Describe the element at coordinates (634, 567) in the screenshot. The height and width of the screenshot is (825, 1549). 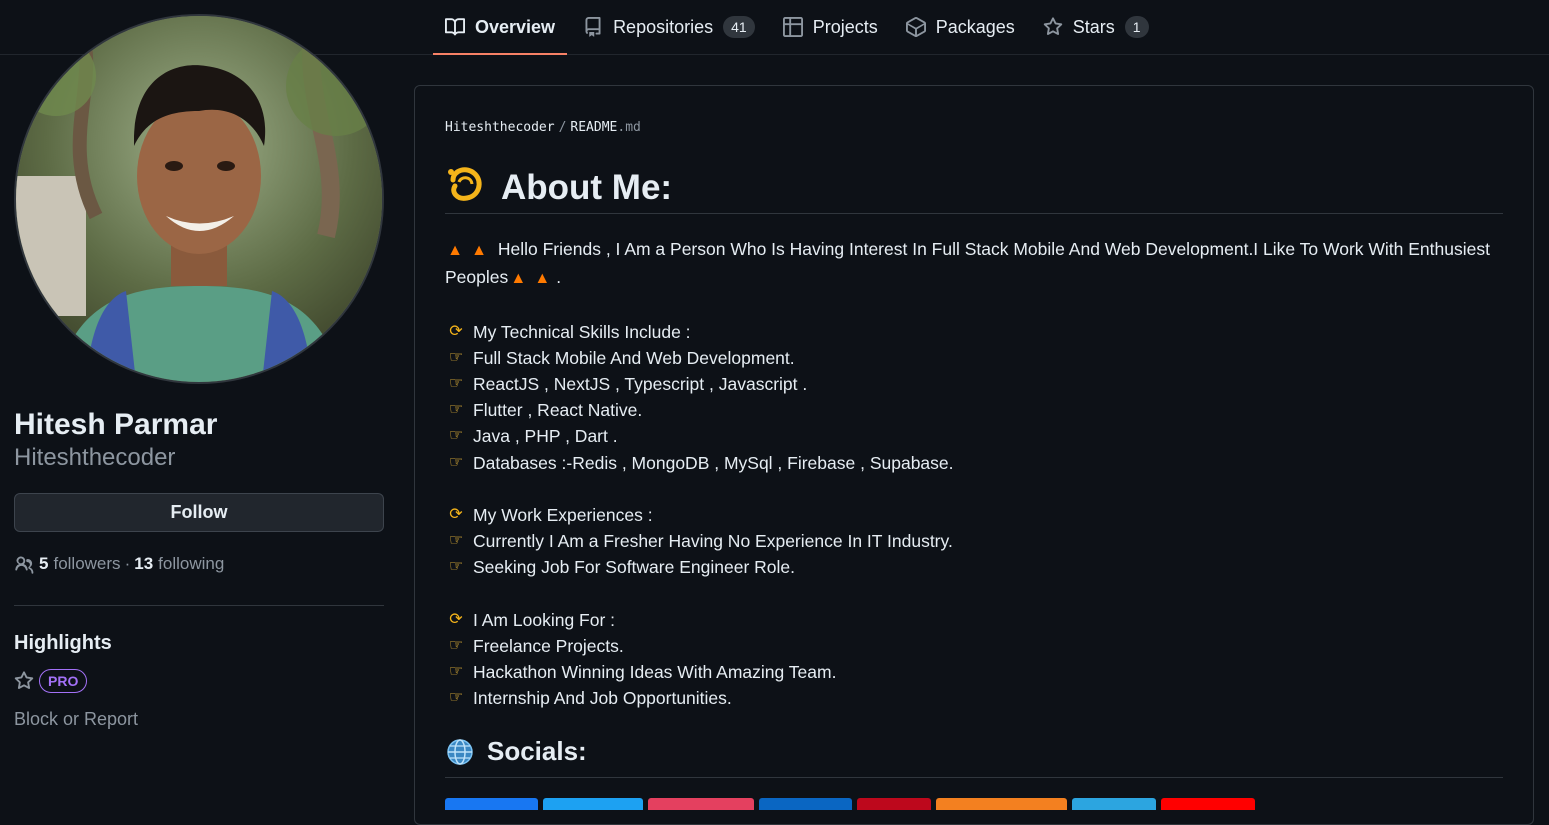
I see `work-text: Seeking Job For Software Engineer Role.` at that location.